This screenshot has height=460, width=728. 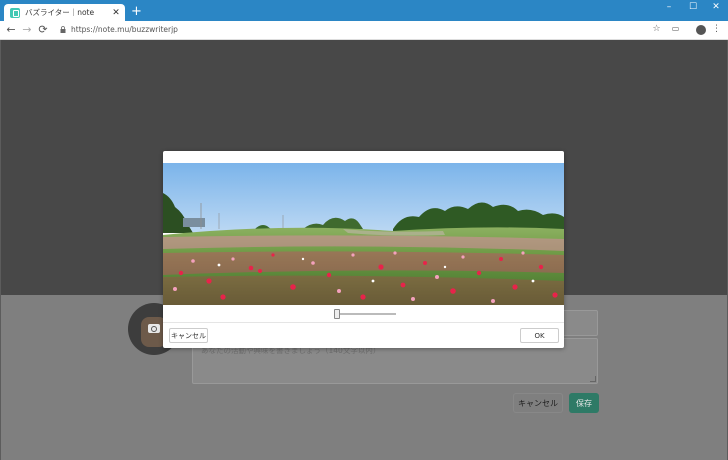 What do you see at coordinates (15, 12) in the screenshot?
I see `note-favicon-icon` at bounding box center [15, 12].